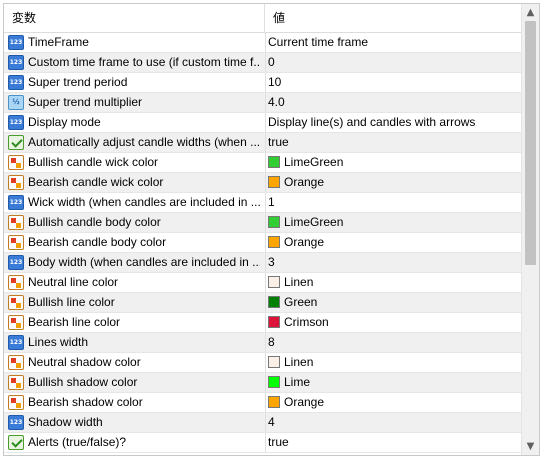 The image size is (544, 459). I want to click on parameter-value: 1, so click(393, 202).